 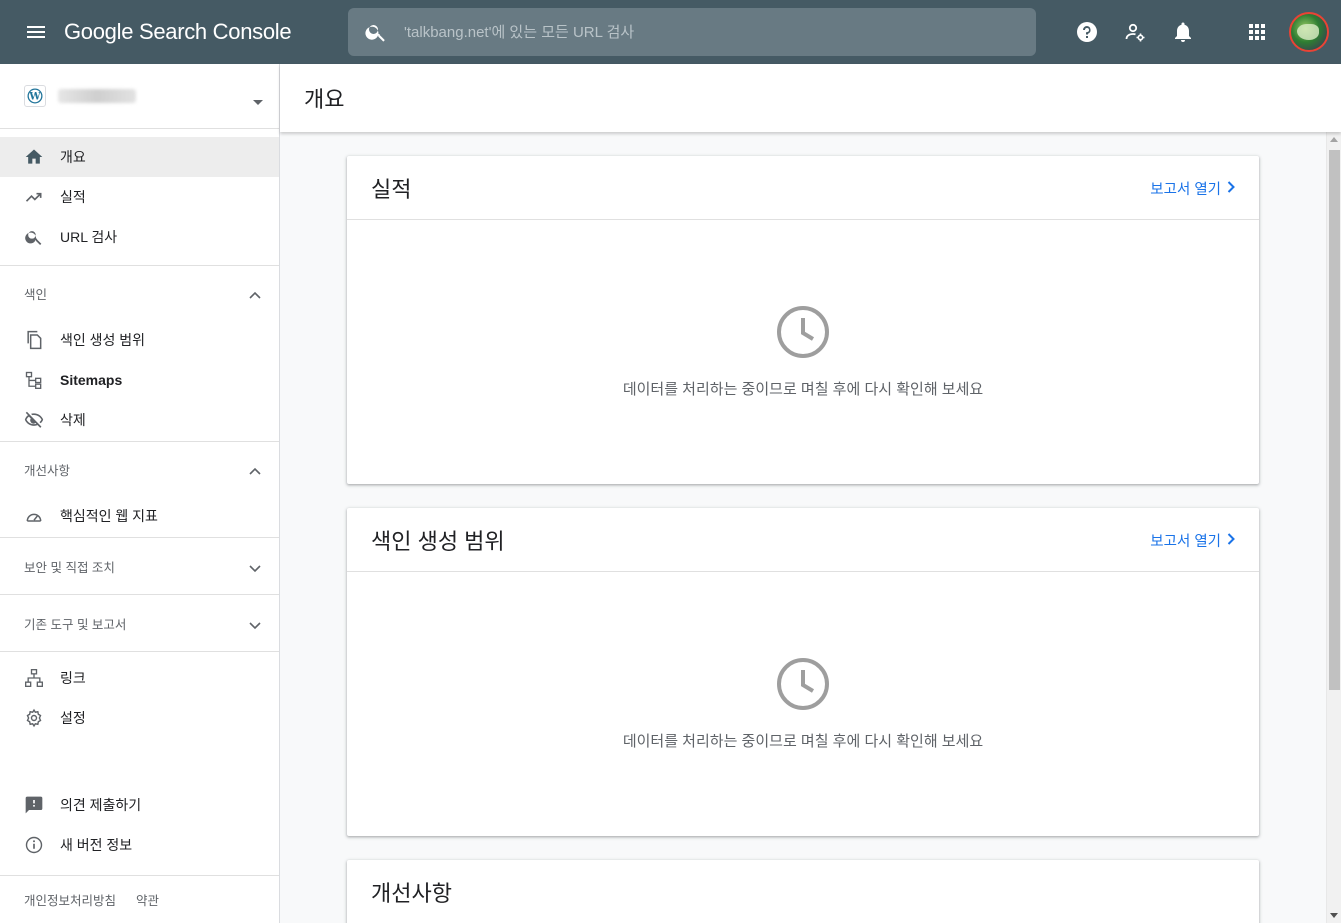 I want to click on section-other: 링크 설정, so click(x=139, y=694).